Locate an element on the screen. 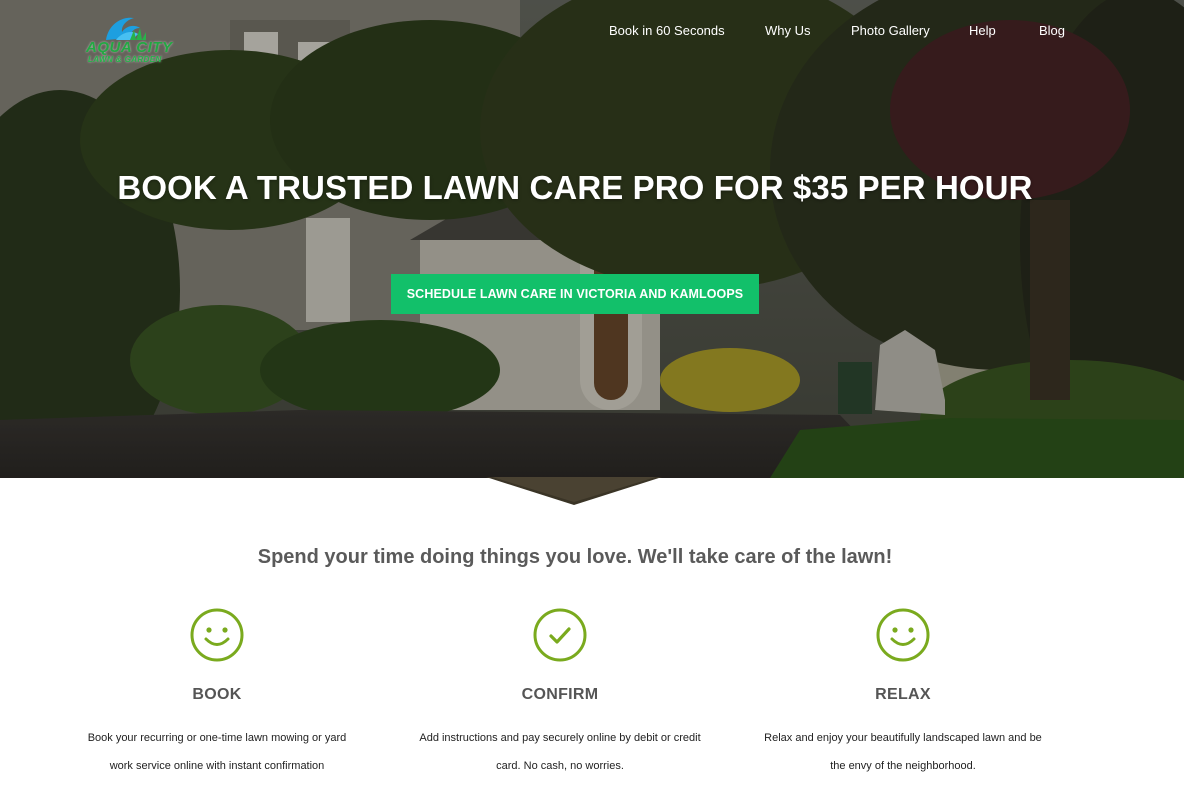 Image resolution: width=1184 pixels, height=792 pixels. nav-blog: Blog is located at coordinates (1052, 31).